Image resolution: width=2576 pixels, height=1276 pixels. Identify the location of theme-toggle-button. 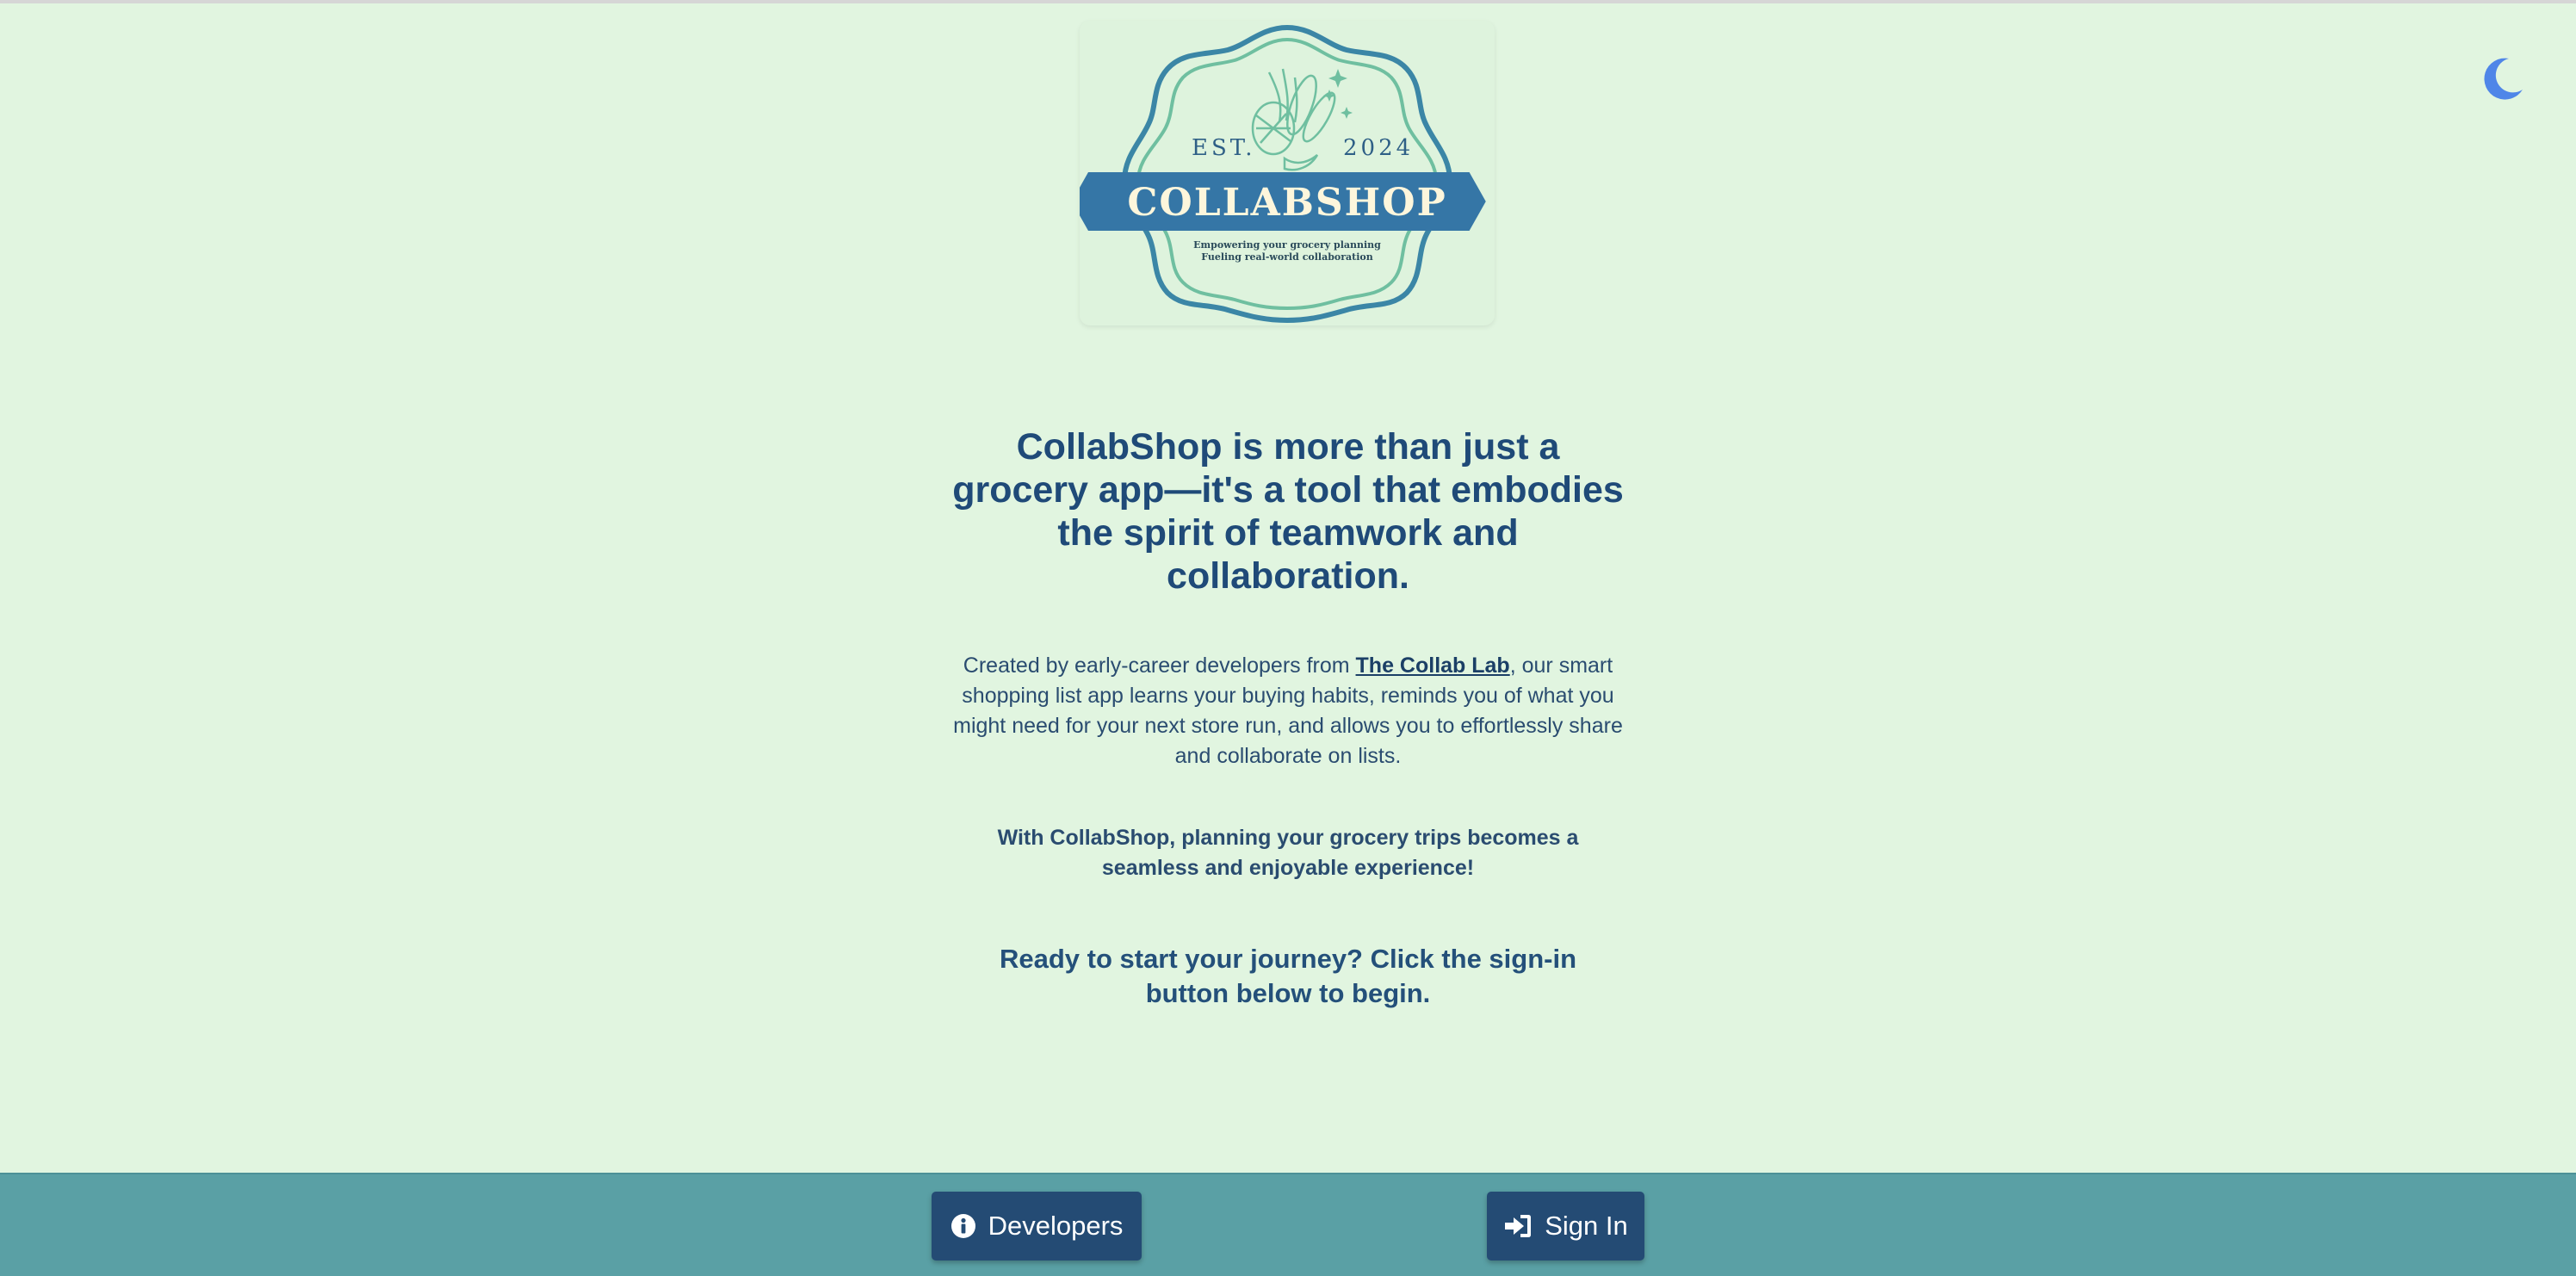
(2503, 78).